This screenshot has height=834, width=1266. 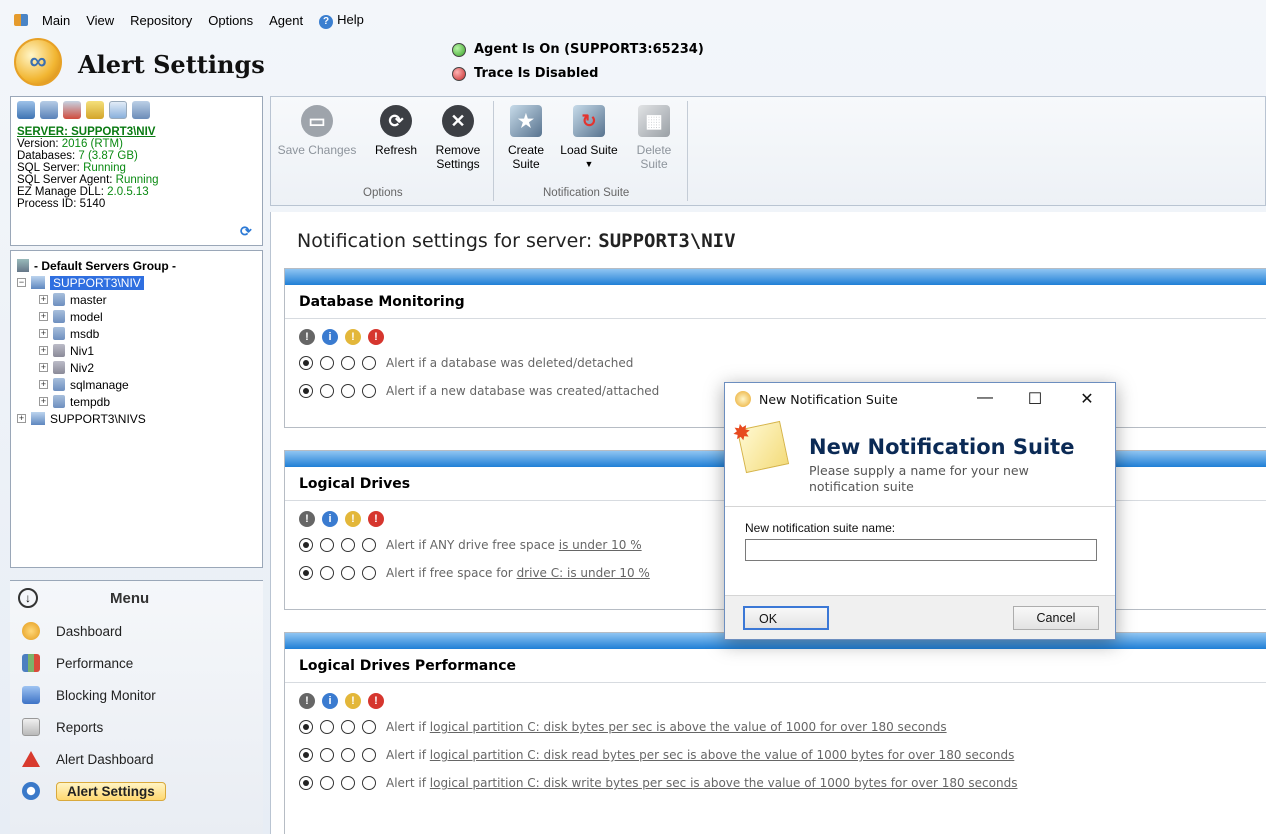 I want to click on alert-threshold-link: drive C: is under 10 %, so click(x=583, y=573).